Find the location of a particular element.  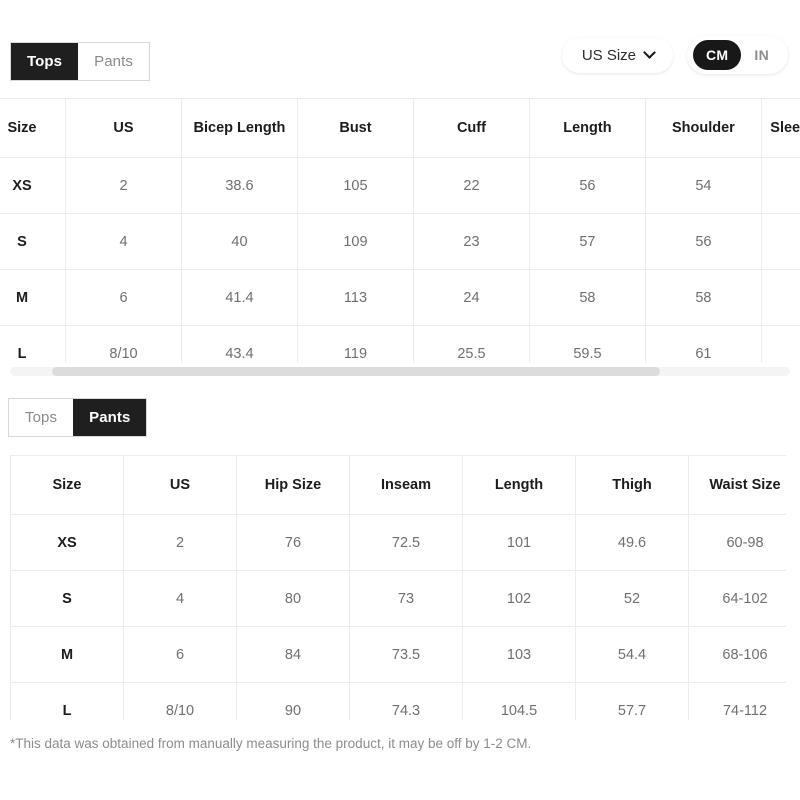

table-row: S 4 80 73 102 52 64-102 is located at coordinates (398, 598).